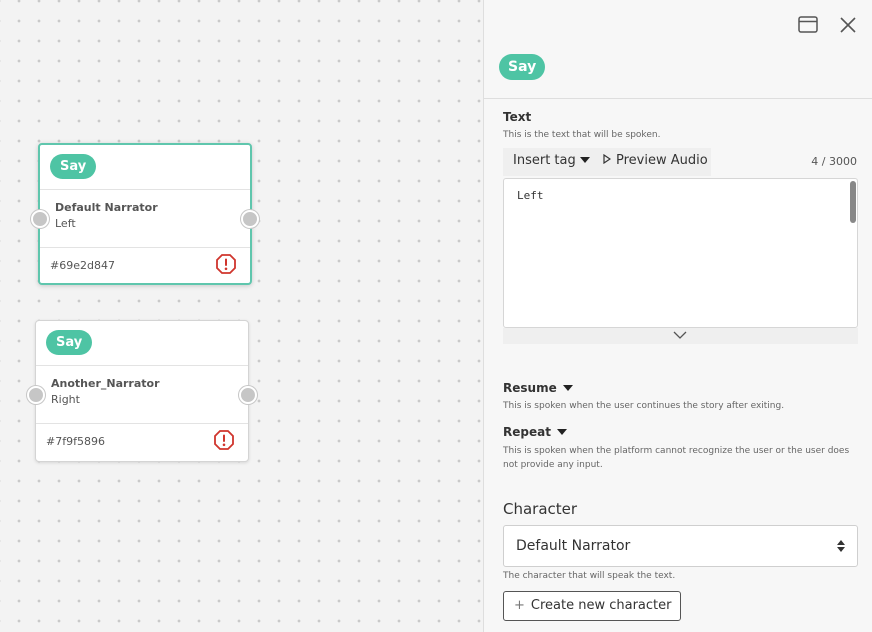 This screenshot has height=632, width=872. I want to click on node-body: Default Narrator Left, so click(145, 219).